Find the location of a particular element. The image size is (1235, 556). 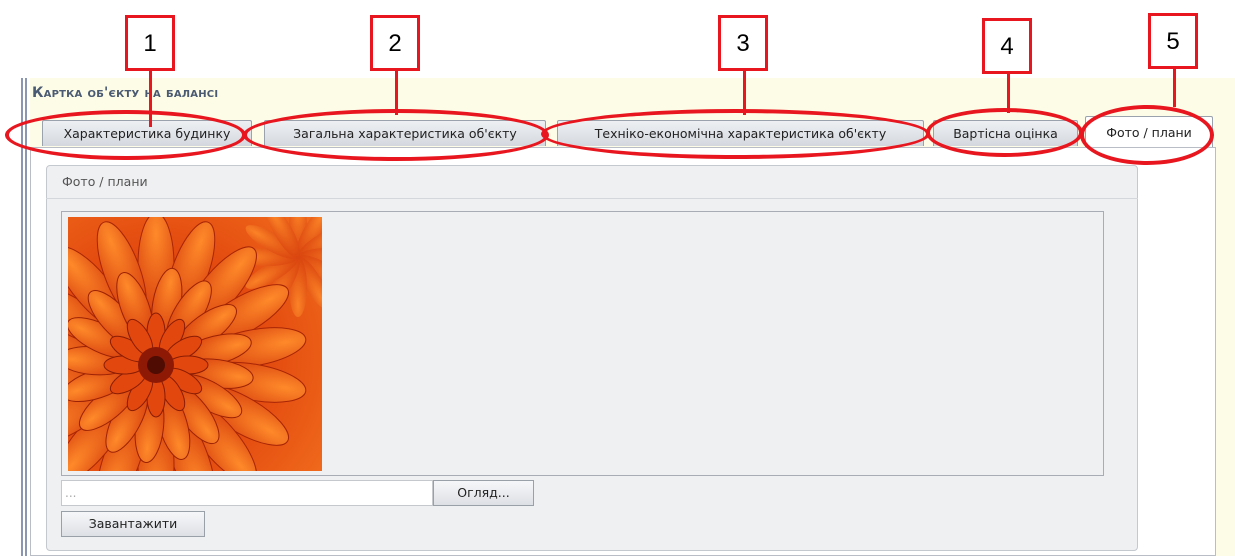

photo-thumbnail is located at coordinates (195, 344).